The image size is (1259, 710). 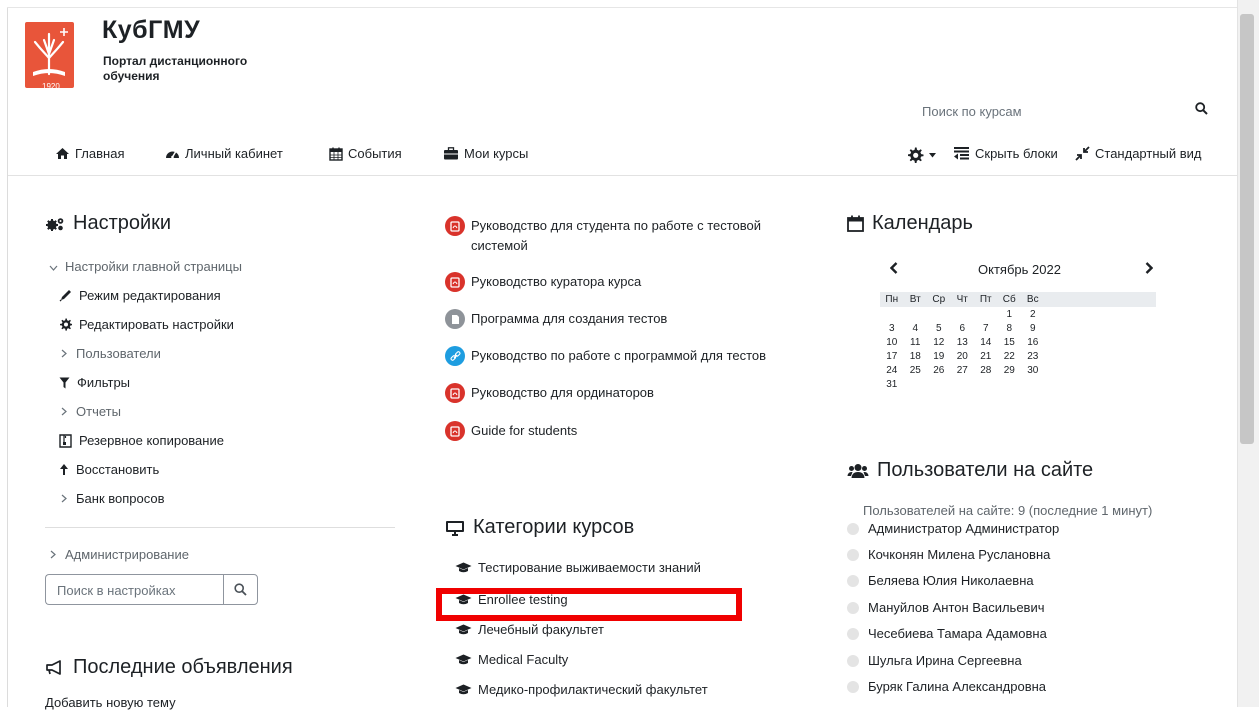 I want to click on tree-item-question-bank: Банк вопросов, so click(x=112, y=498).